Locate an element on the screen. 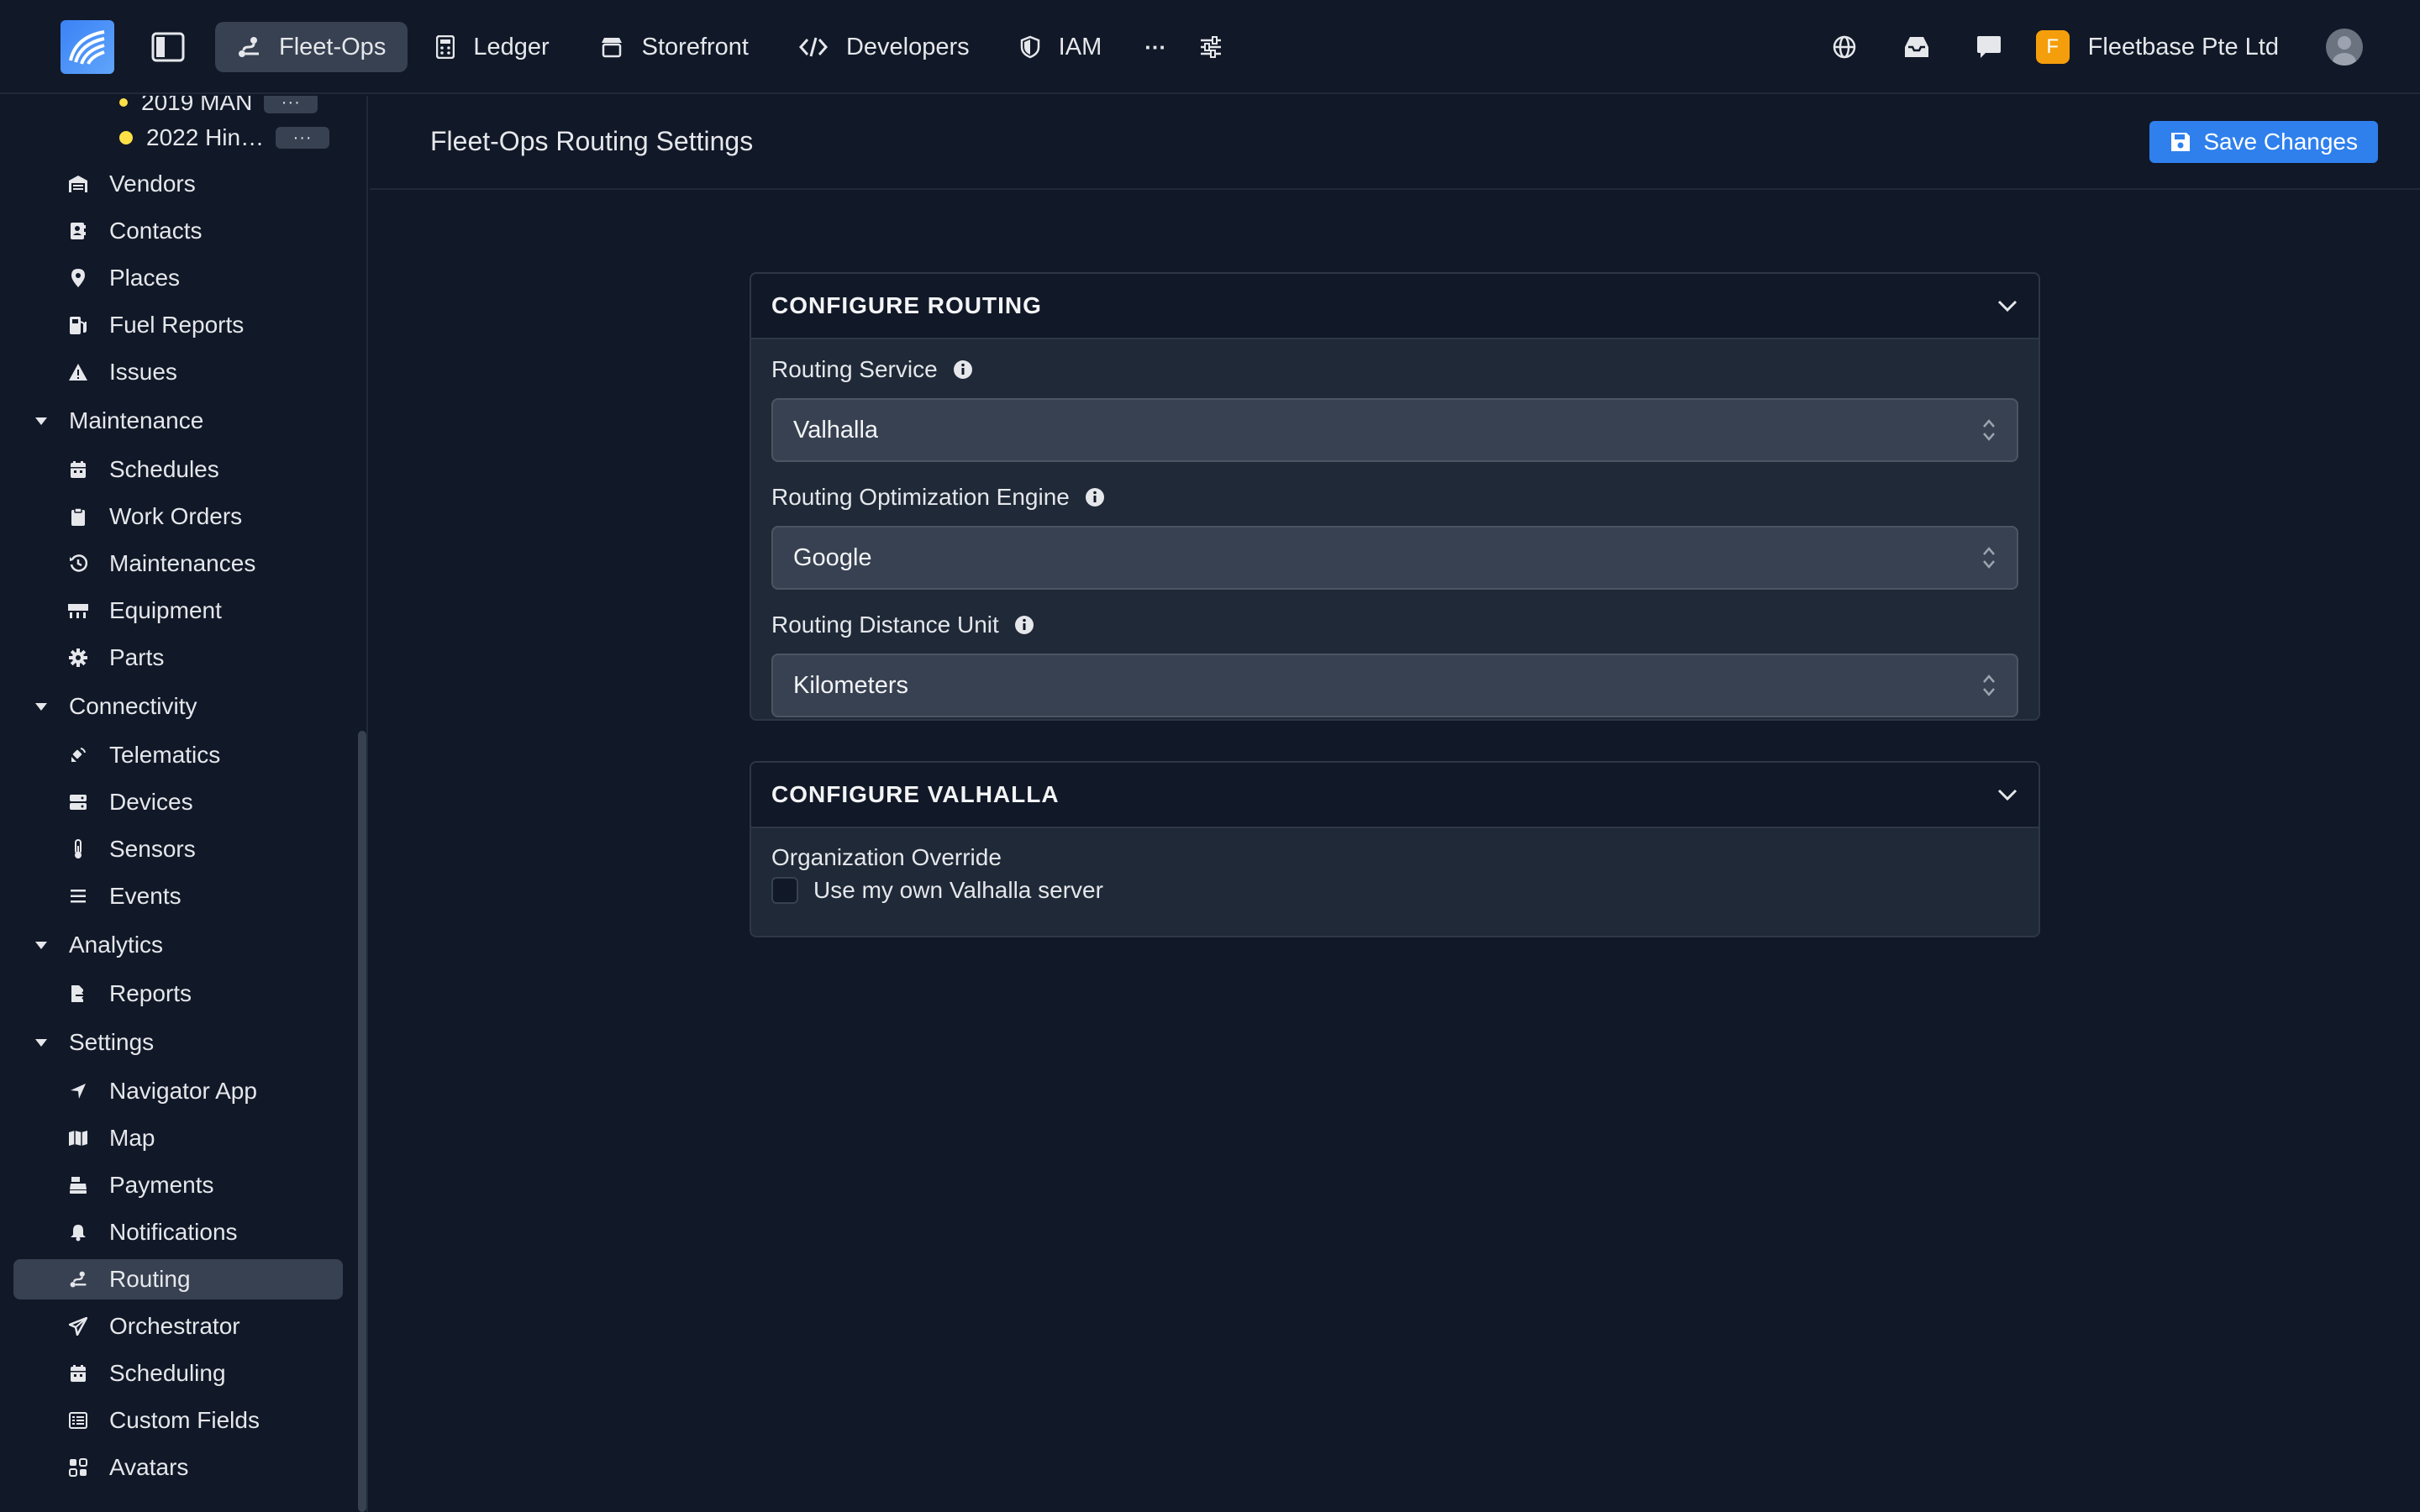 The height and width of the screenshot is (1512, 2420). sidebar-item-equipment: Equipment is located at coordinates (178, 611).